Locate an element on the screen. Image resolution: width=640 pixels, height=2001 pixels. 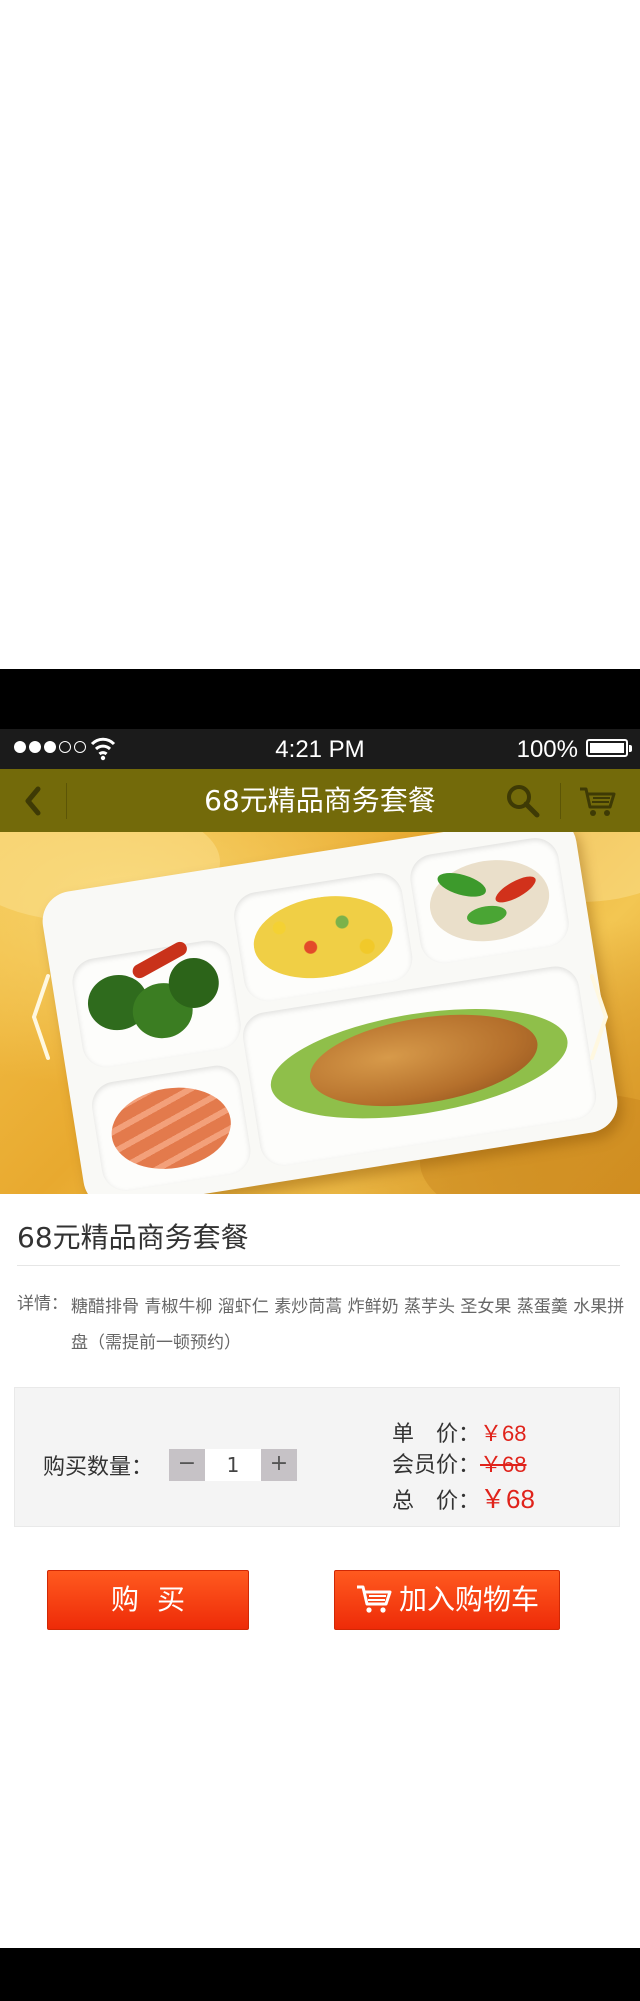
search-icon is located at coordinates (523, 801).